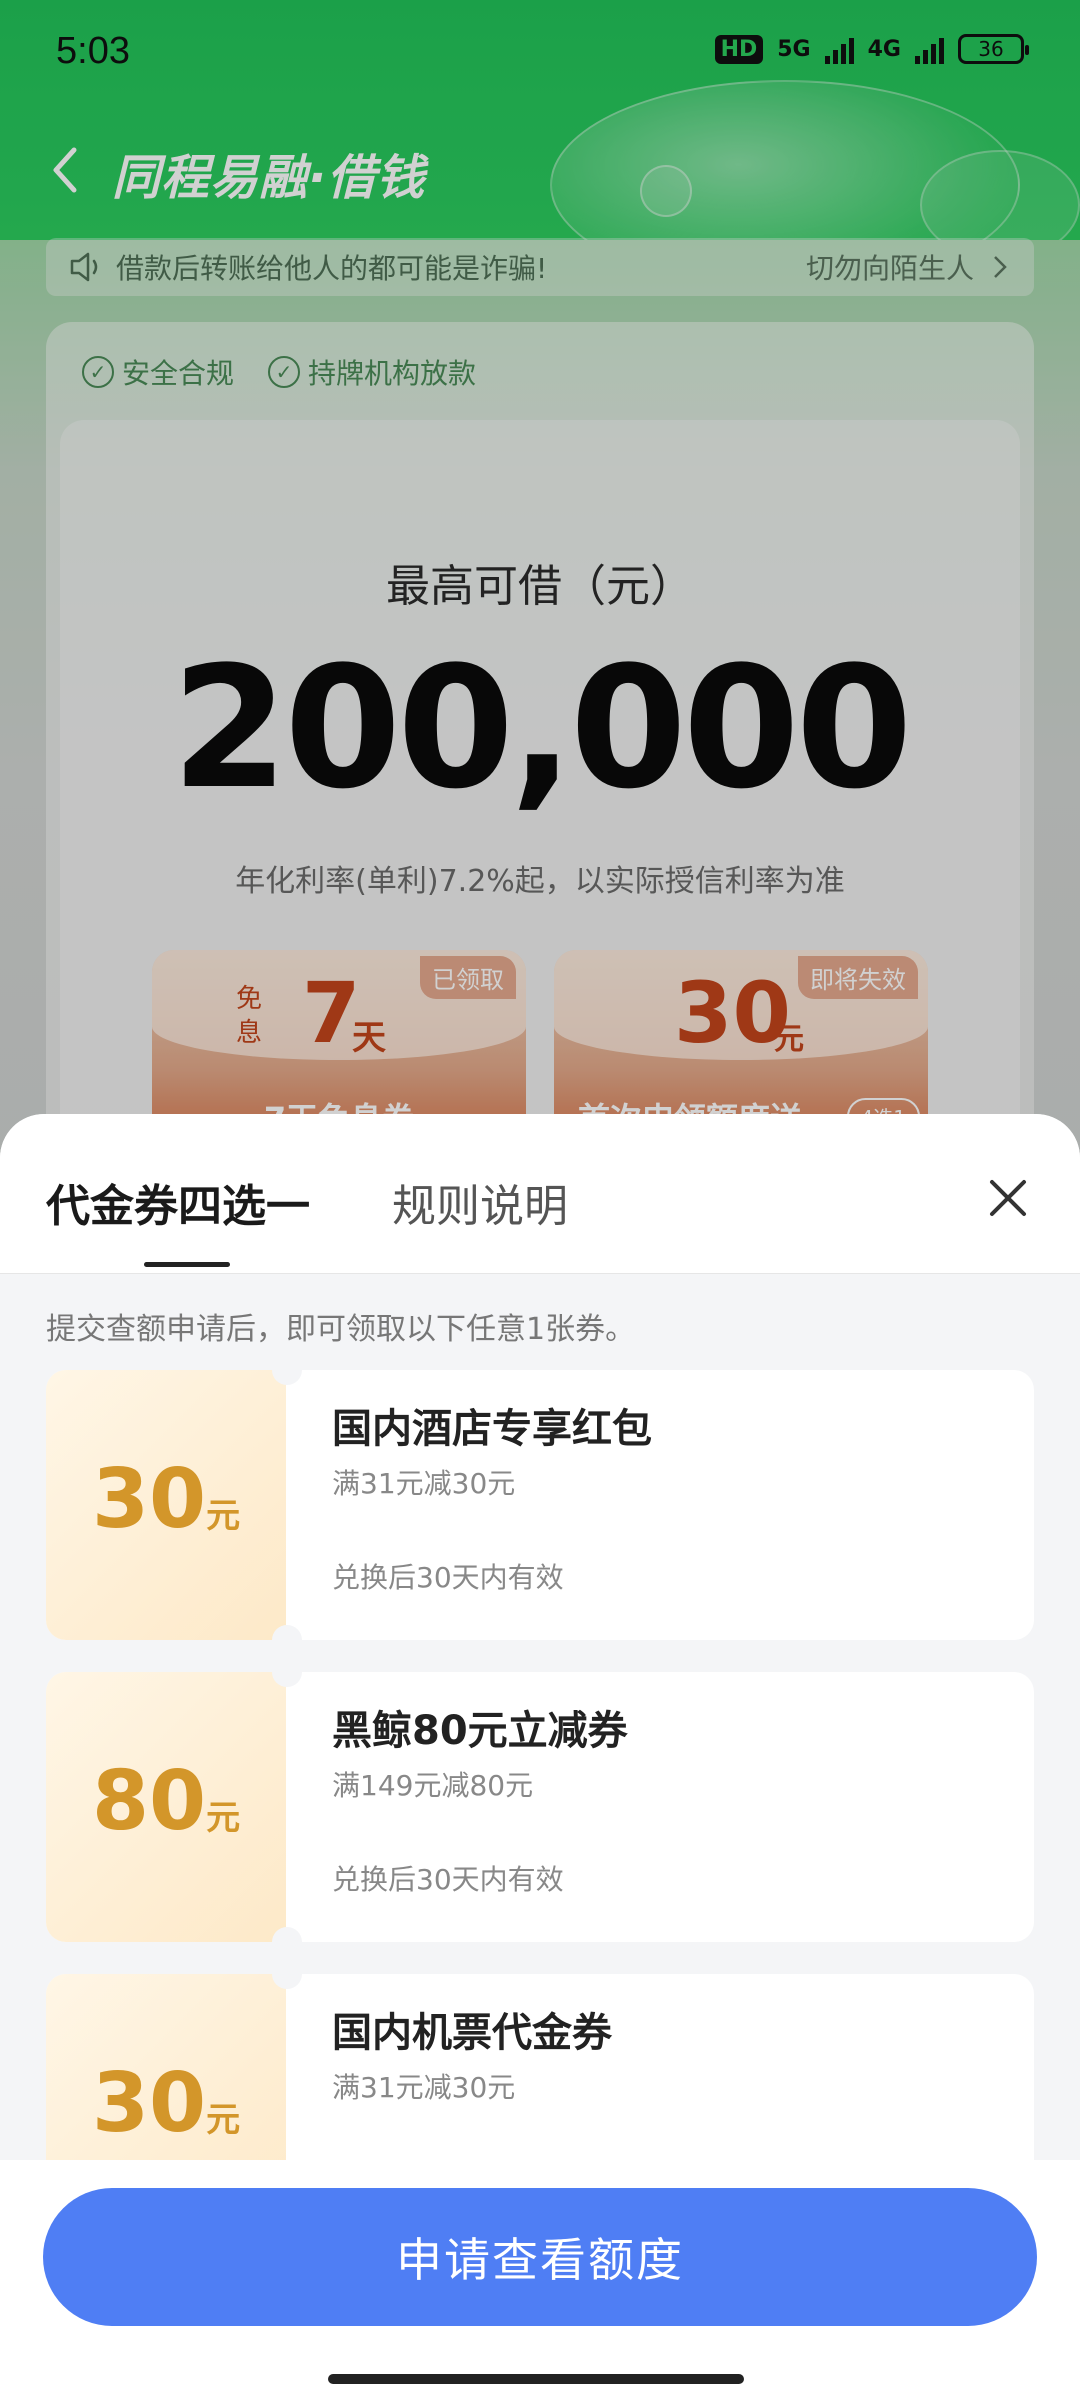  Describe the element at coordinates (178, 1202) in the screenshot. I see `tab-vouchers: 代金券四选一` at that location.